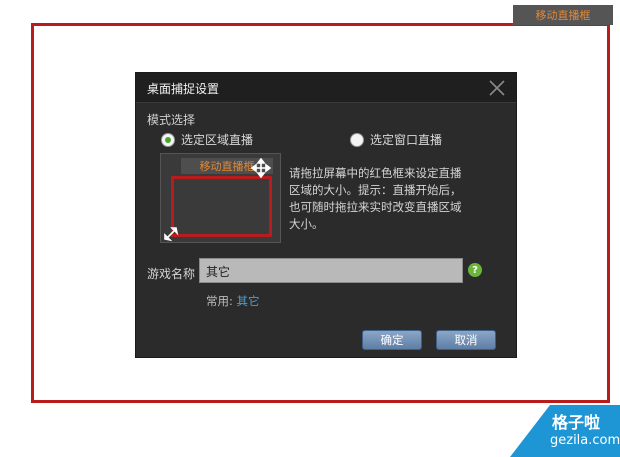  I want to click on radio-dot-checked, so click(168, 139).